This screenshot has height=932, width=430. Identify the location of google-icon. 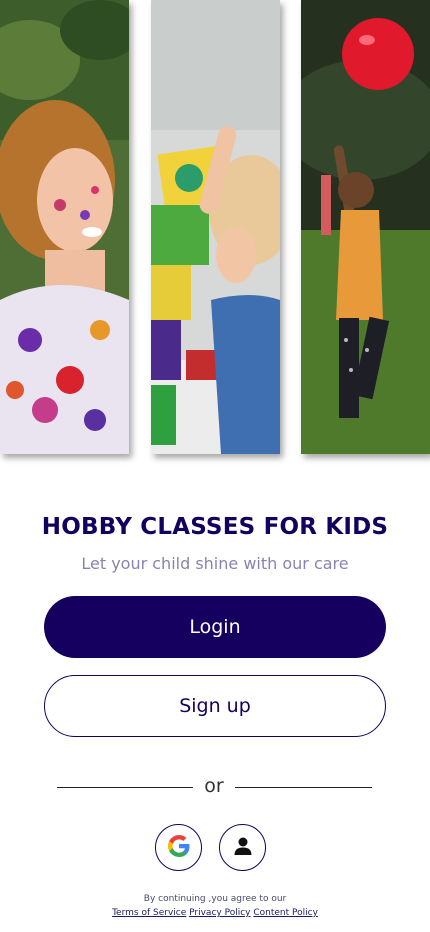
(179, 848).